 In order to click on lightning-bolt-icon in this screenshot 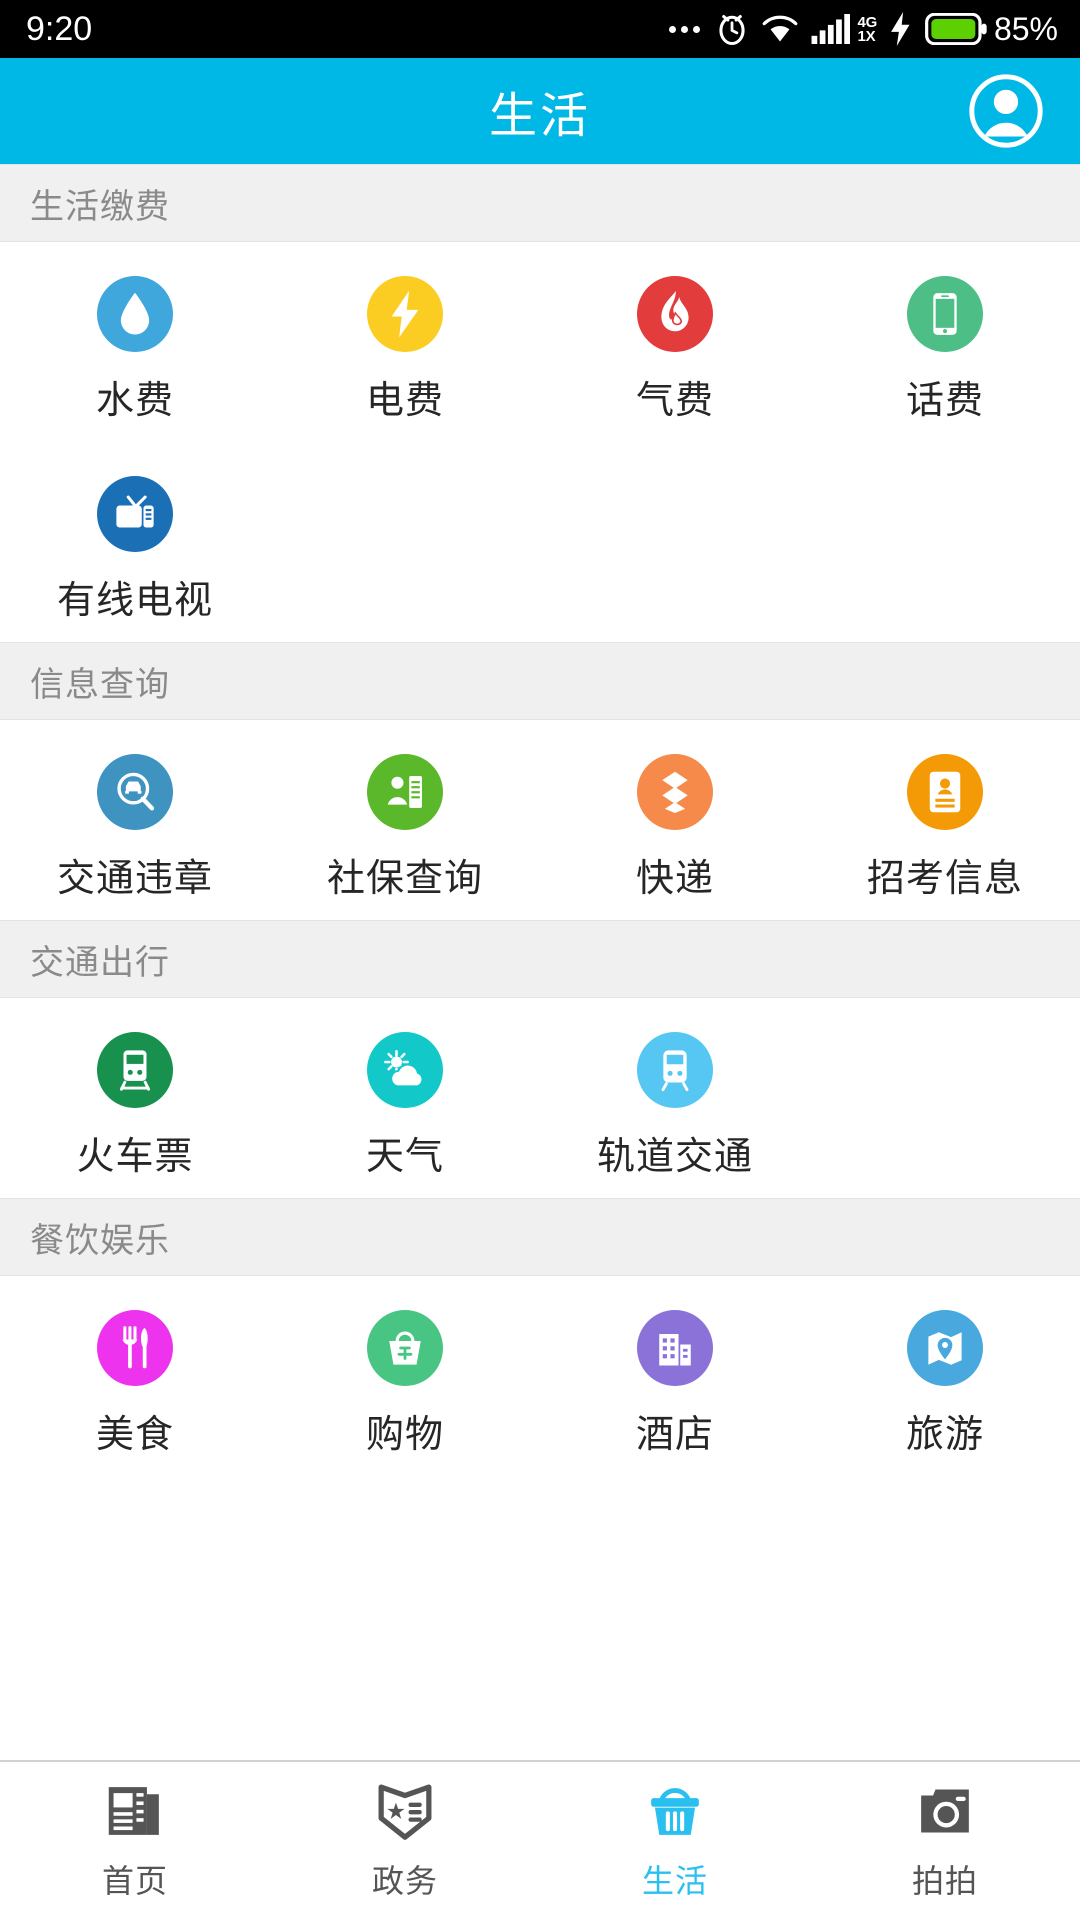, I will do `click(405, 314)`.